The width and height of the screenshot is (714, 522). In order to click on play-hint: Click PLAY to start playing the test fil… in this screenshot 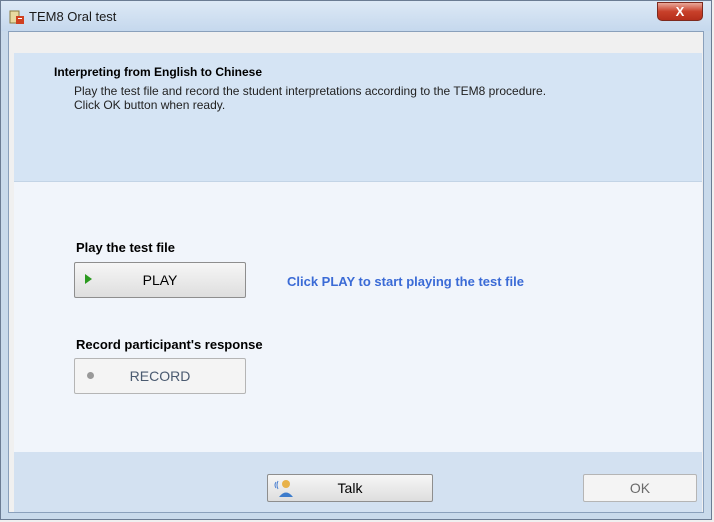, I will do `click(405, 281)`.